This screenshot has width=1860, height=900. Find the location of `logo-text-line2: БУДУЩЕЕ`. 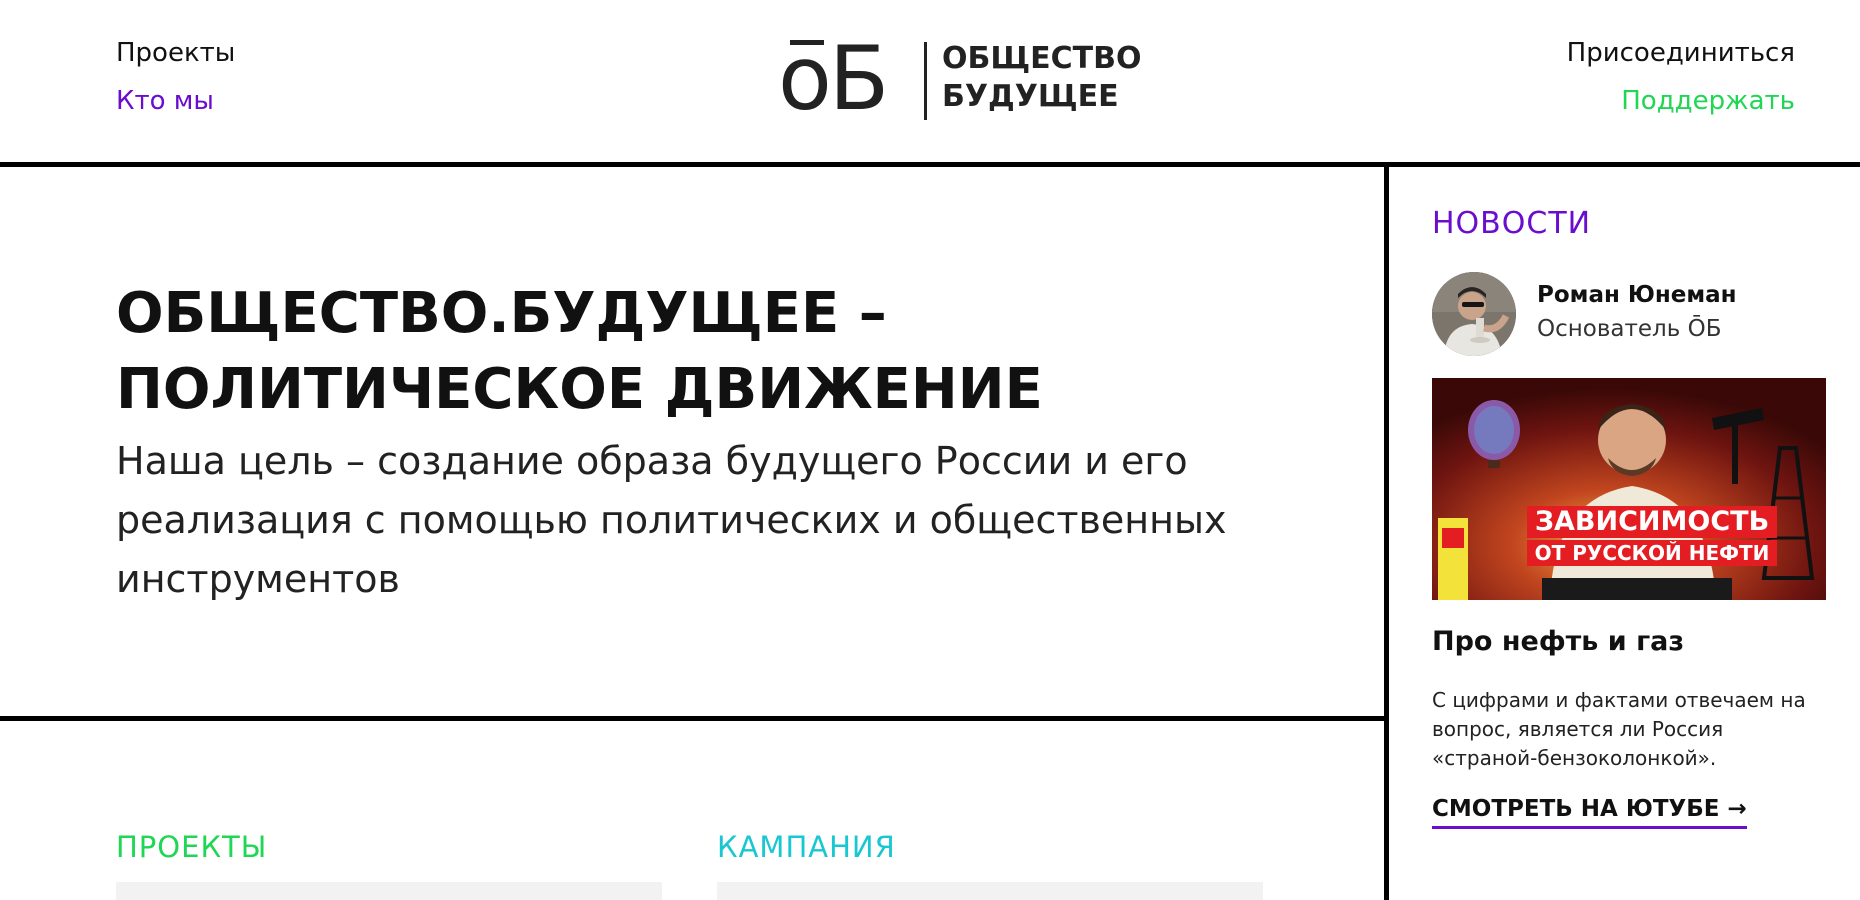

logo-text-line2: БУДУЩЕЕ is located at coordinates (1030, 96).